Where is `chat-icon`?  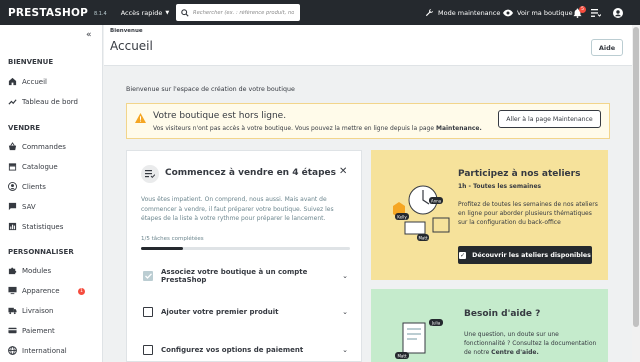 chat-icon is located at coordinates (12, 206).